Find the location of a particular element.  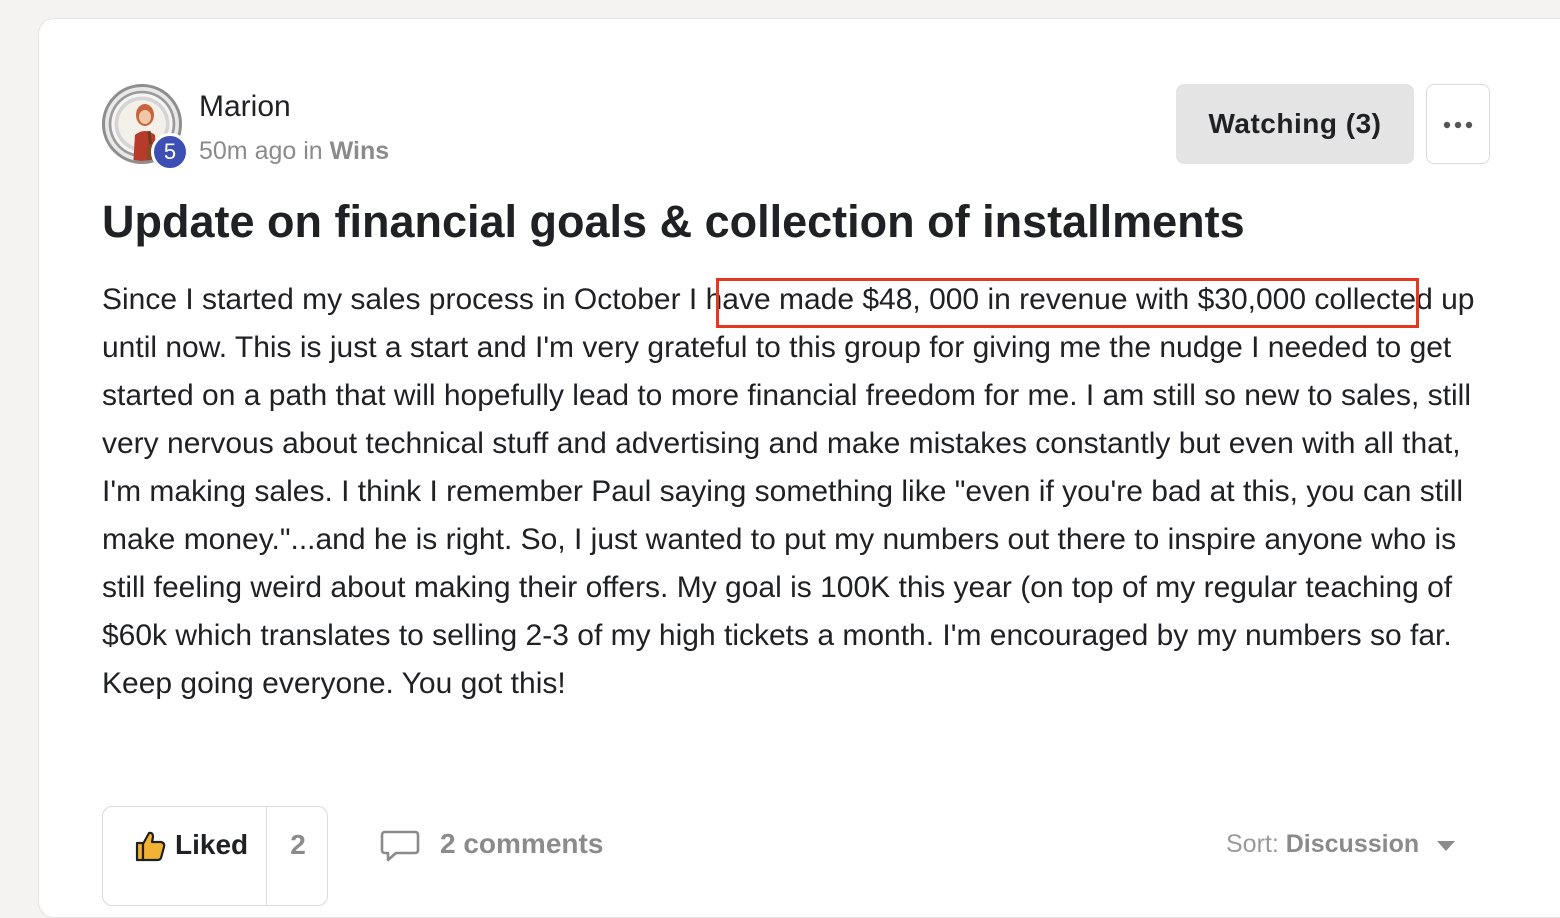

post-time: 50m ago is located at coordinates (248, 151).